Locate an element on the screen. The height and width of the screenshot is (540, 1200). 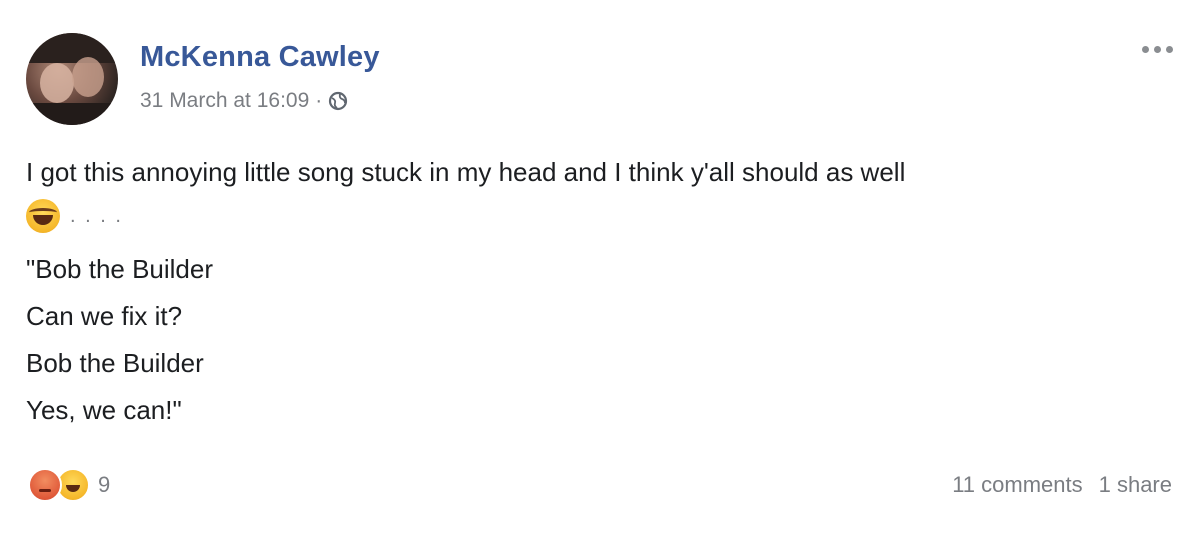
laughing-emoji-icon is located at coordinates (43, 216).